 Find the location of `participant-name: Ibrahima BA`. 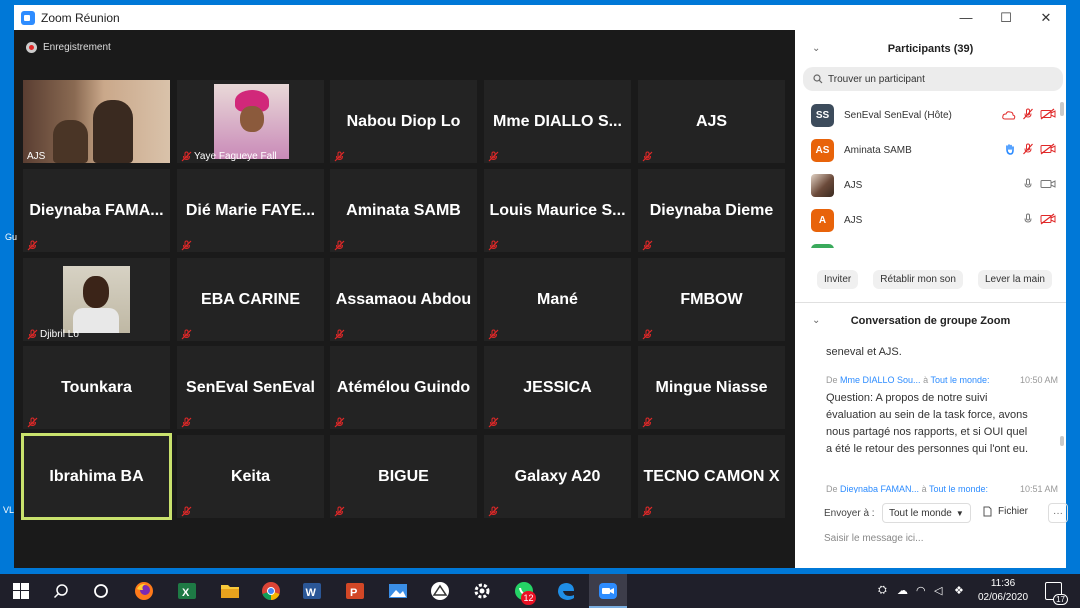

participant-name: Ibrahima BA is located at coordinates (96, 476).